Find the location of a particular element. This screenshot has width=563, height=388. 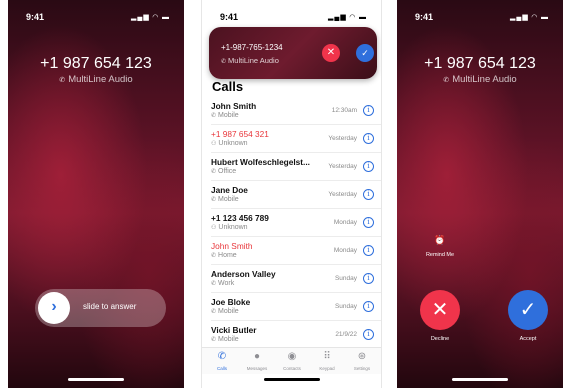

call-row: Joe Bloke ✆ Mobile Sunday i is located at coordinates (296, 307).